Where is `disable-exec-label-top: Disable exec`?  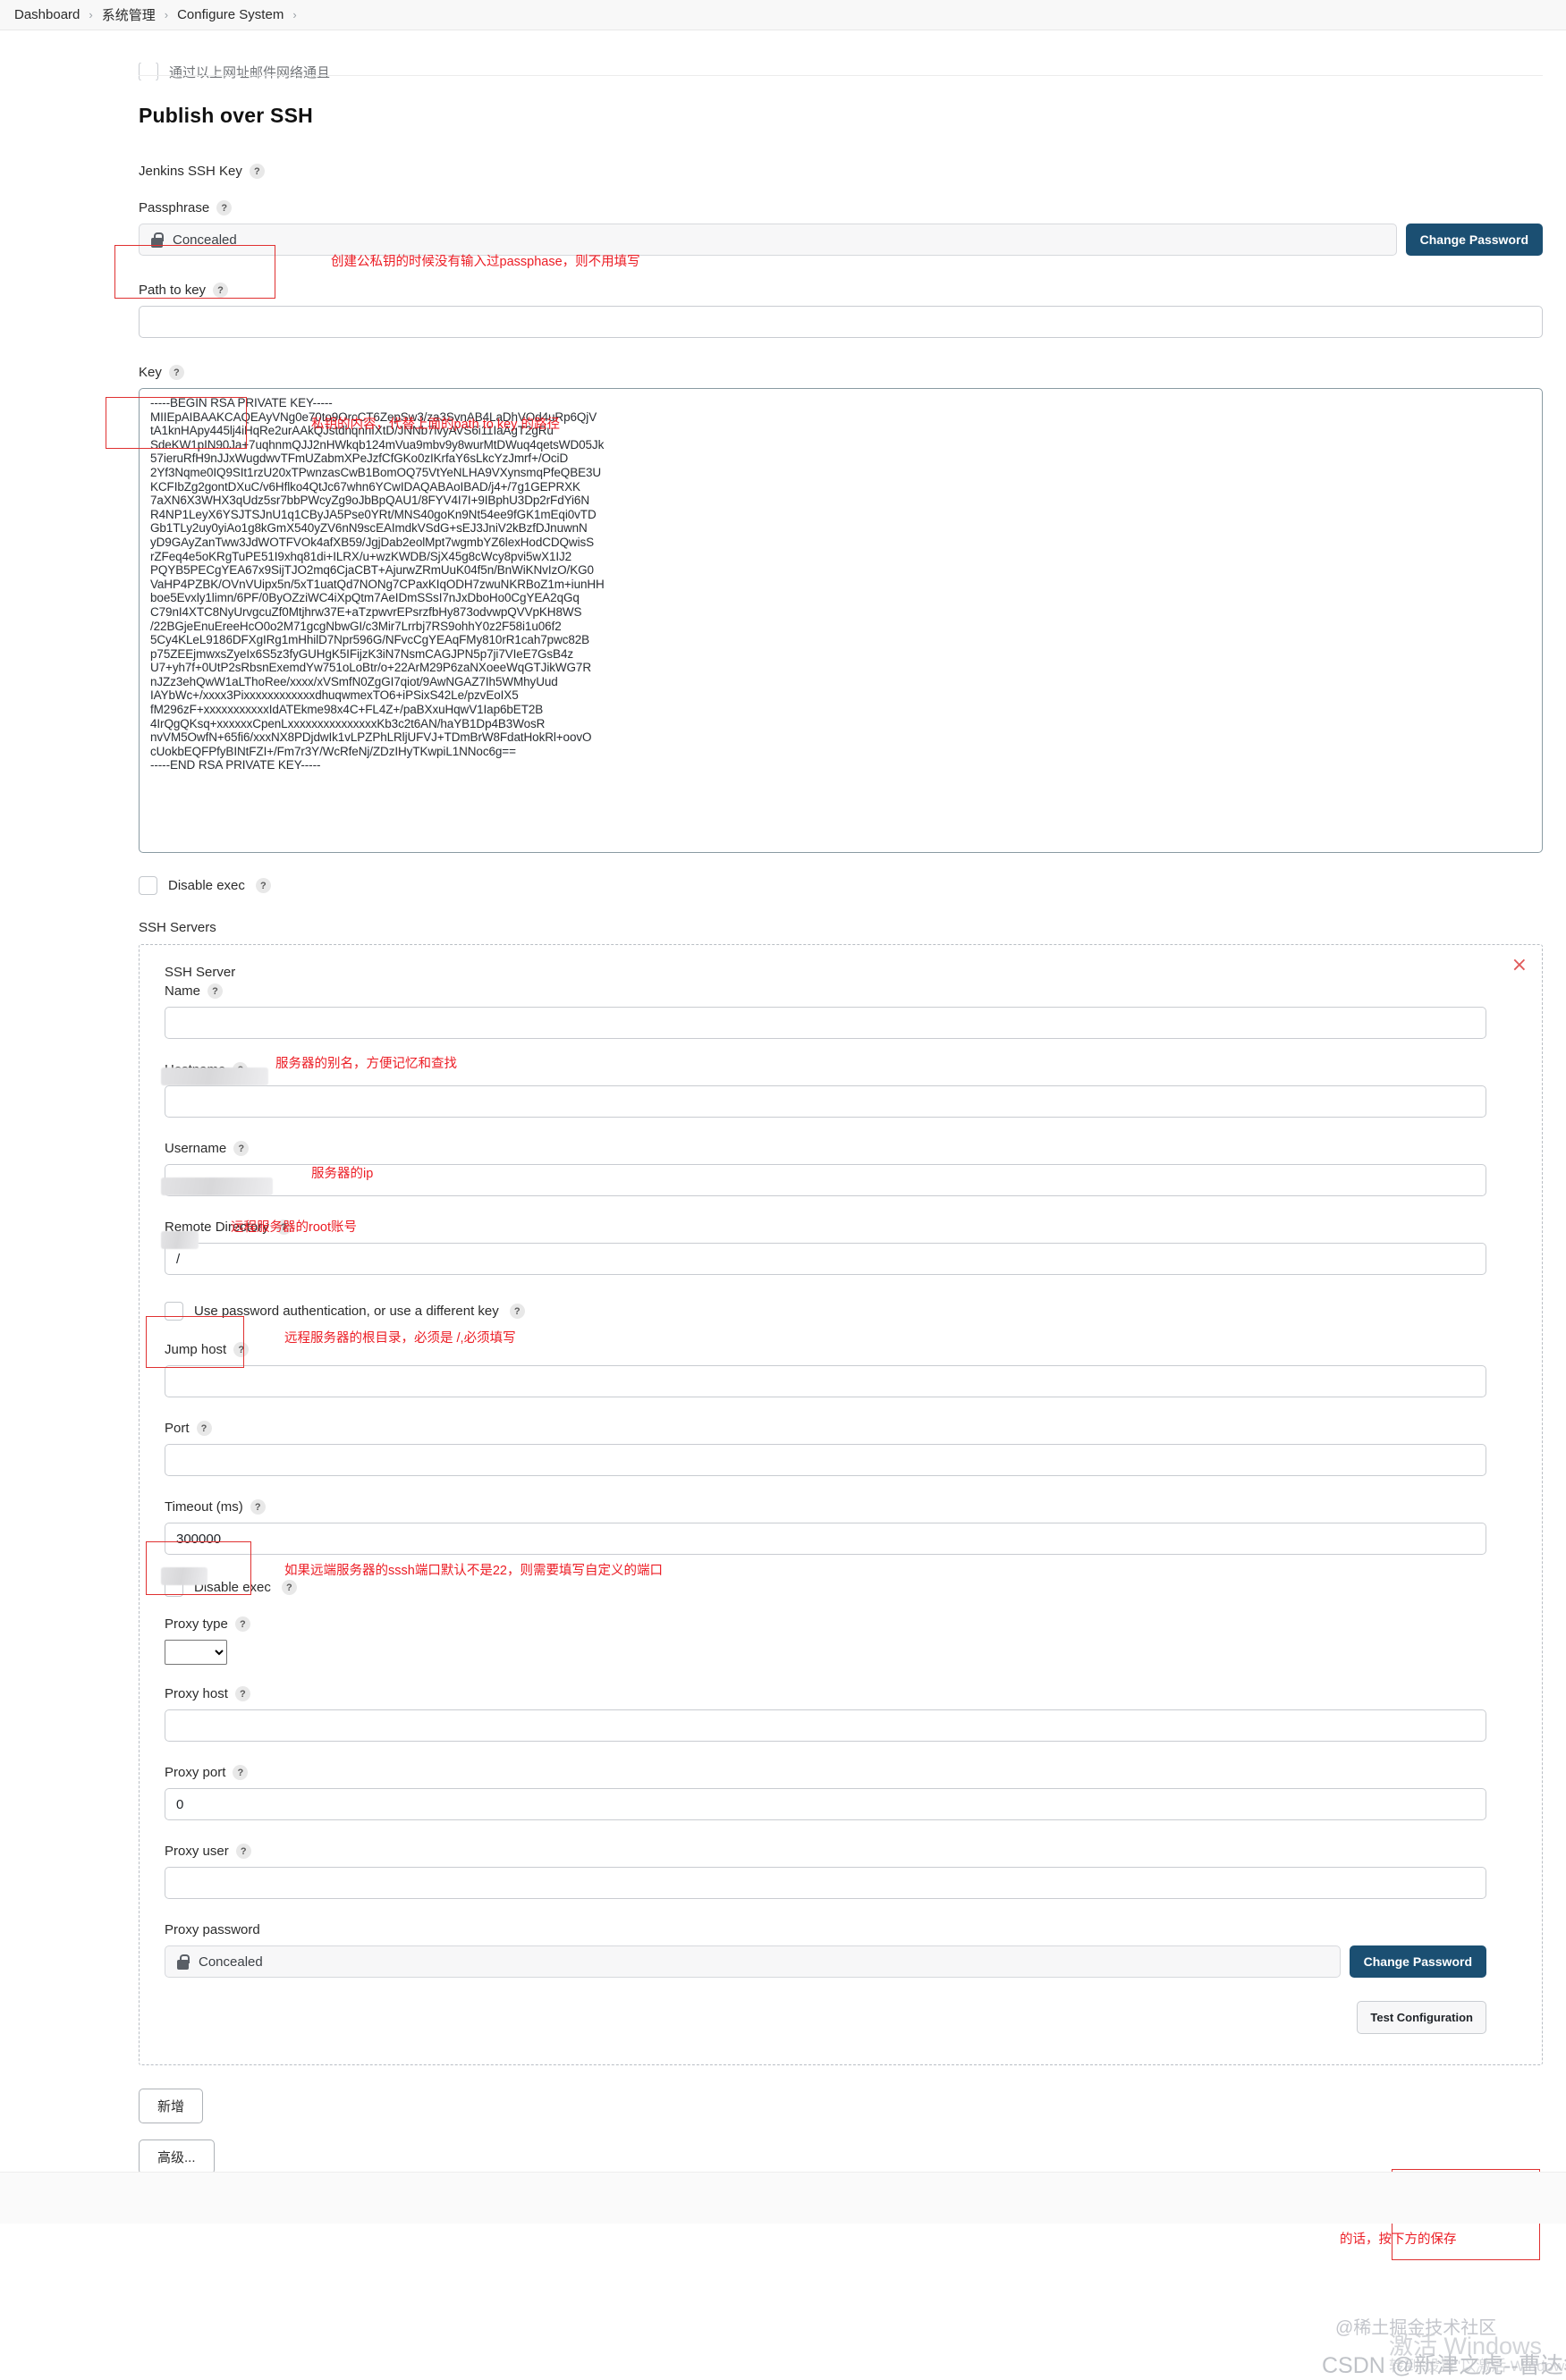 disable-exec-label-top: Disable exec is located at coordinates (206, 886).